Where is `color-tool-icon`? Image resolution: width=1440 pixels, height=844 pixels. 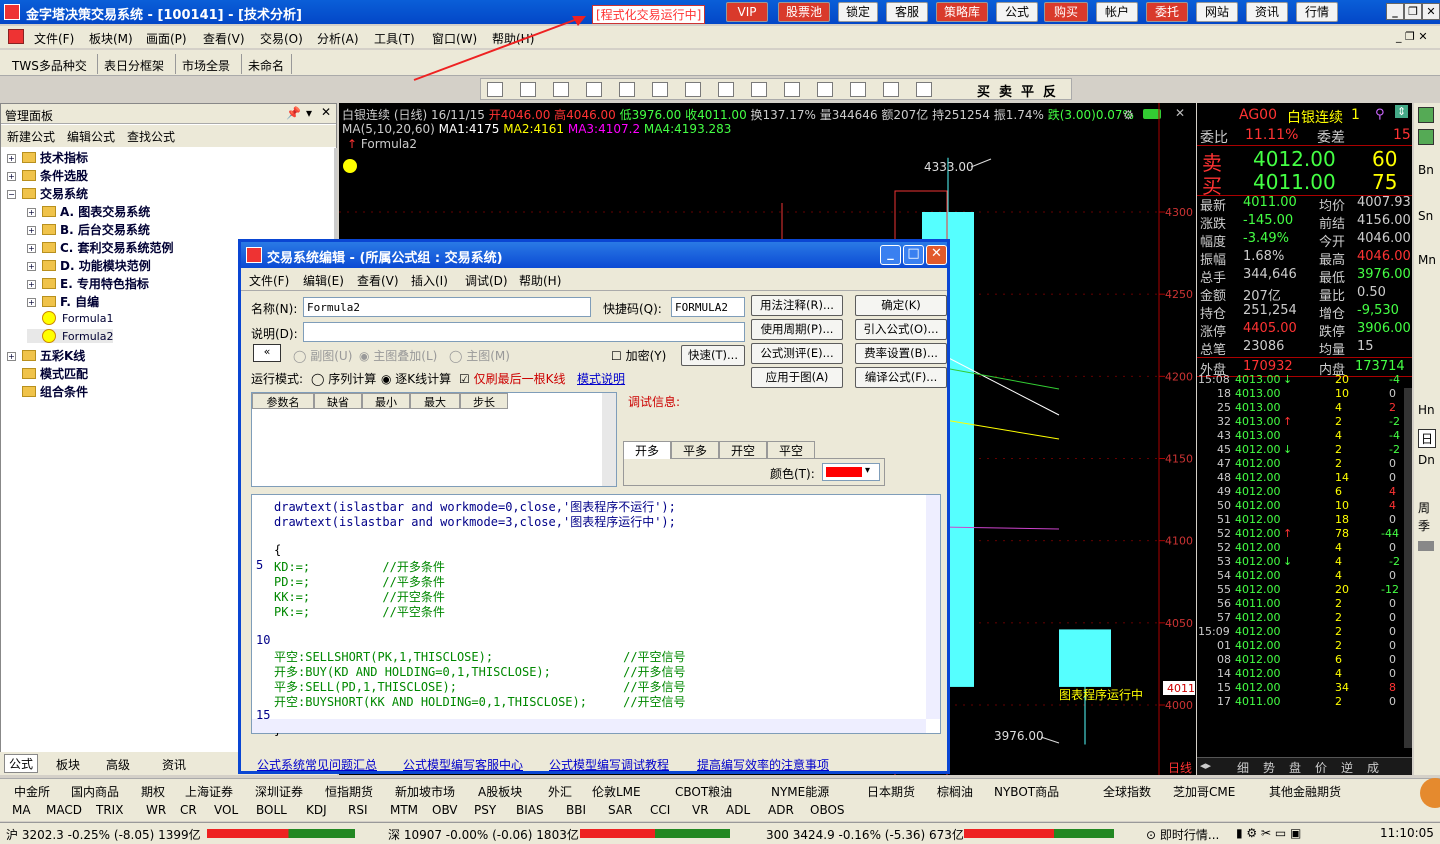
color-tool-icon is located at coordinates (858, 89).